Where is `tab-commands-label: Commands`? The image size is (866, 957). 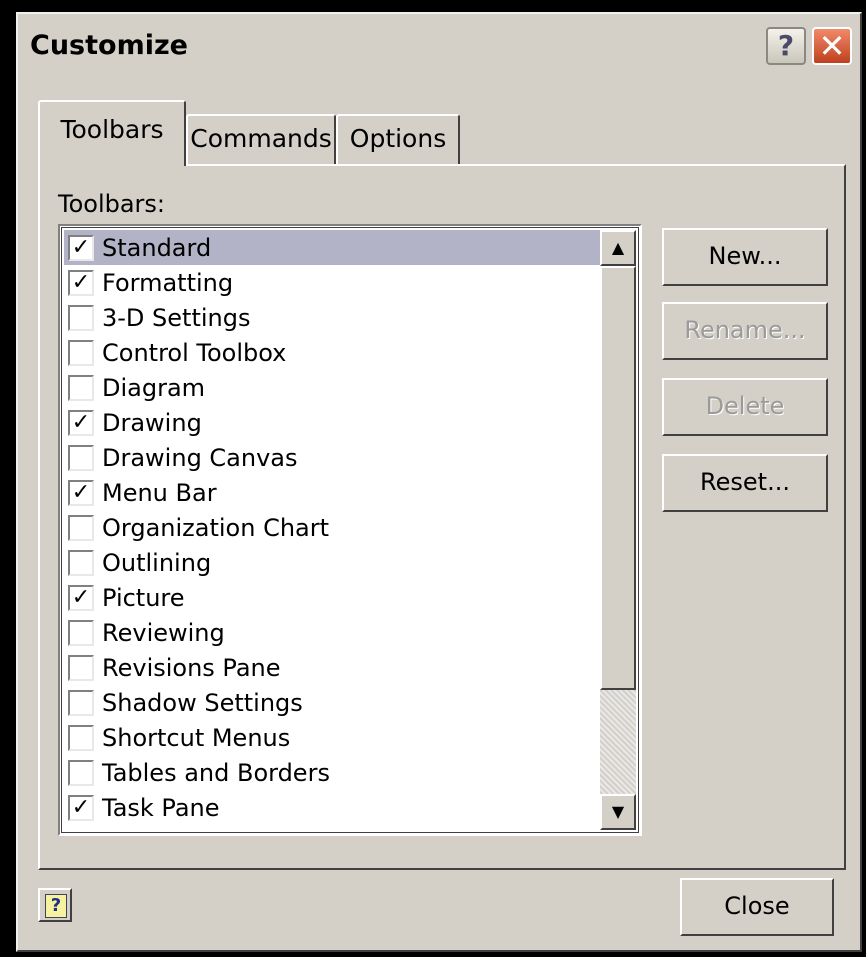 tab-commands-label: Commands is located at coordinates (261, 138).